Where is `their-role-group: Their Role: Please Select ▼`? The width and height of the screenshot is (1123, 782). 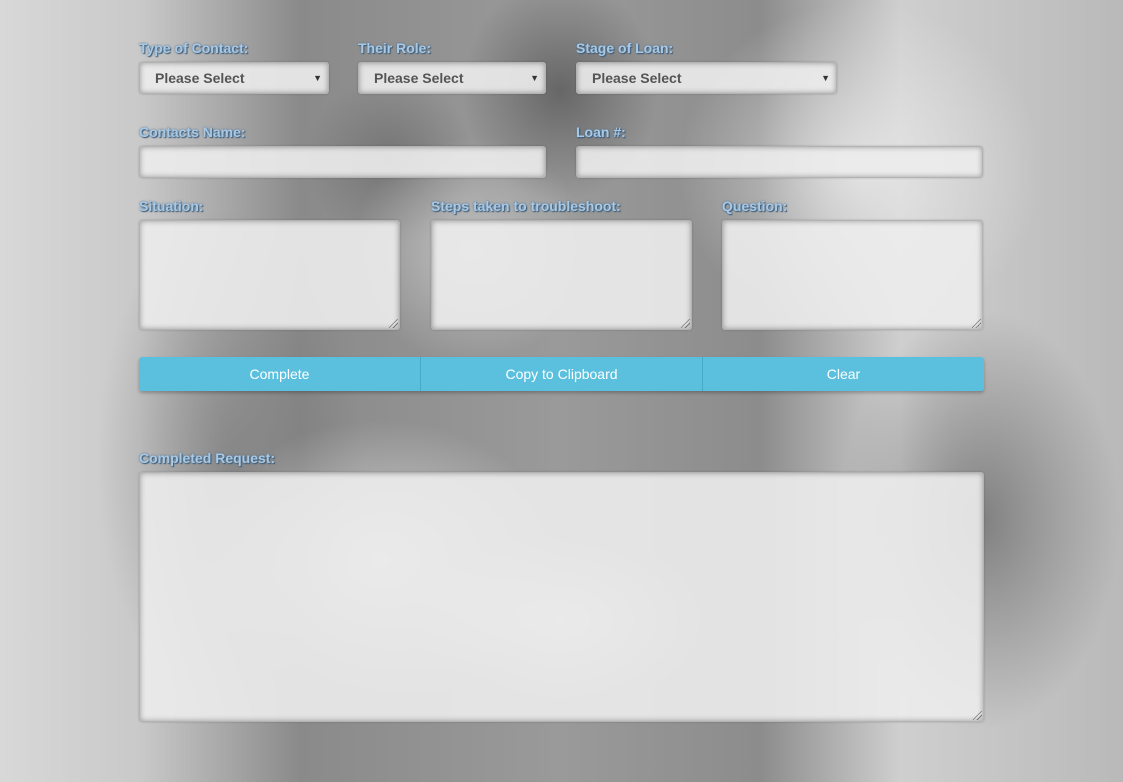
their-role-group: Their Role: Please Select ▼ is located at coordinates (452, 67).